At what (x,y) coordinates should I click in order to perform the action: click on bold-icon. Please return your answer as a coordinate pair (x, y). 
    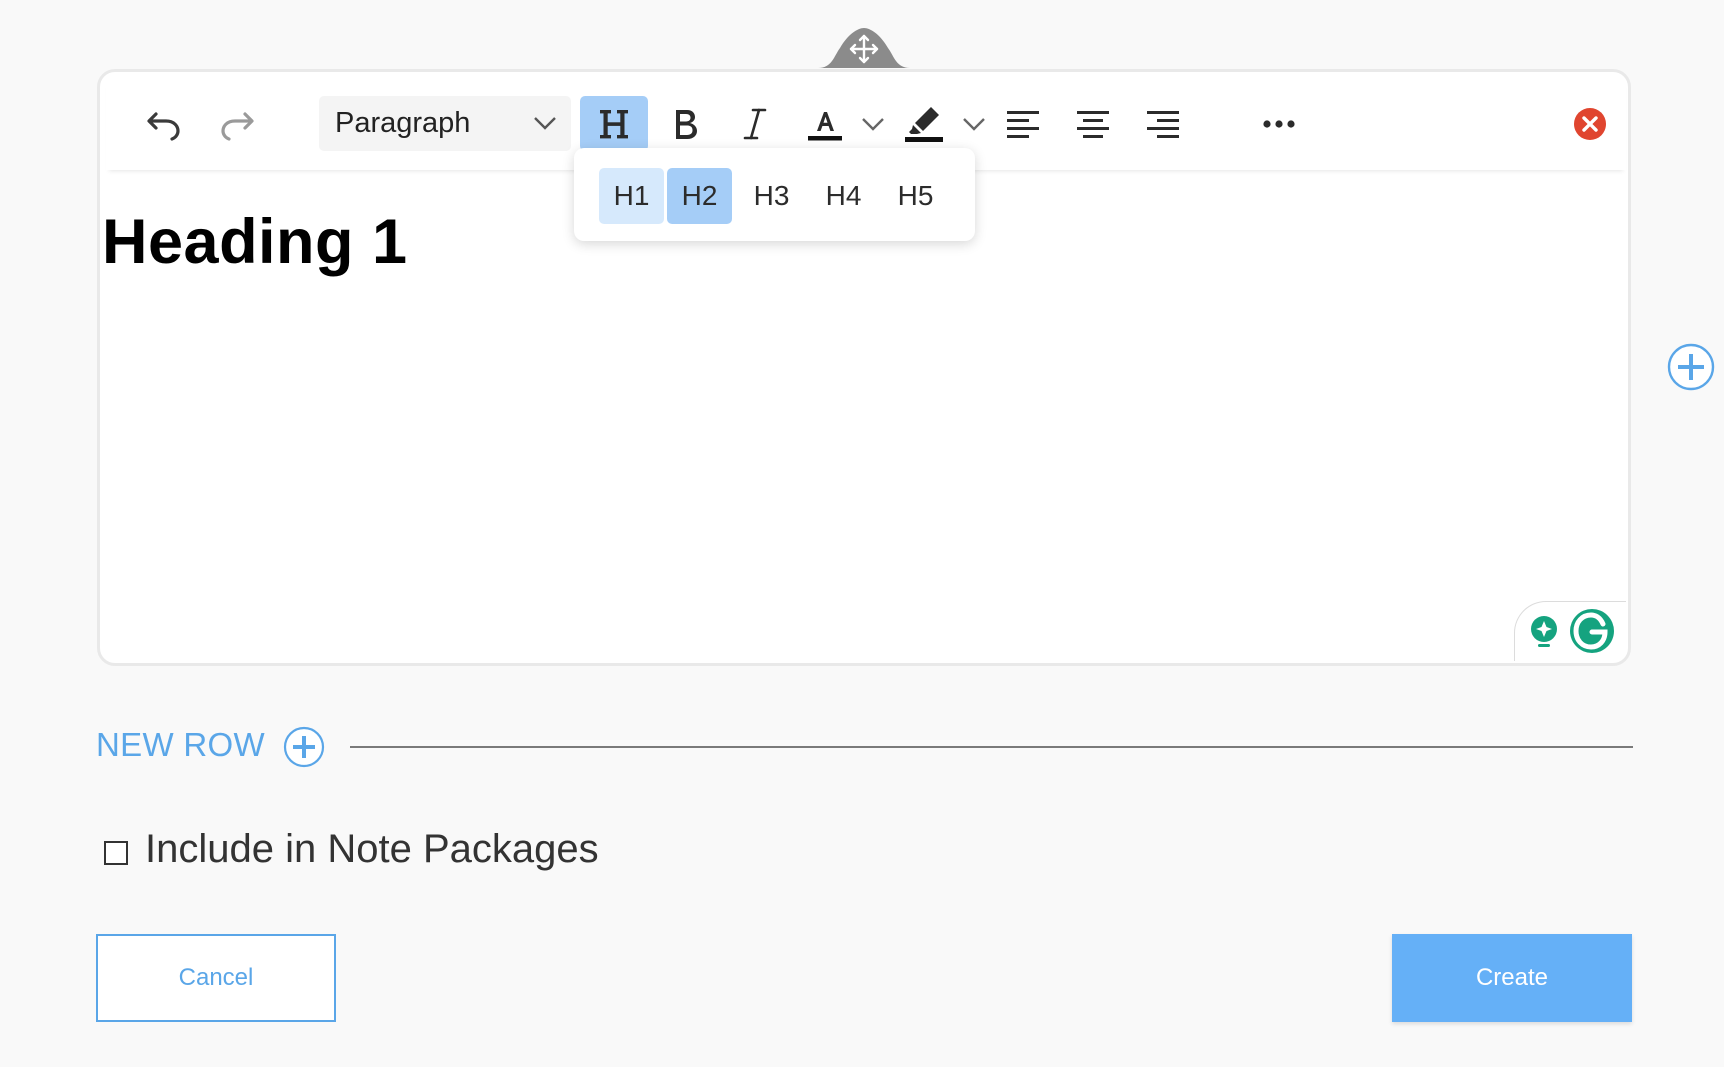
    Looking at the image, I should click on (686, 124).